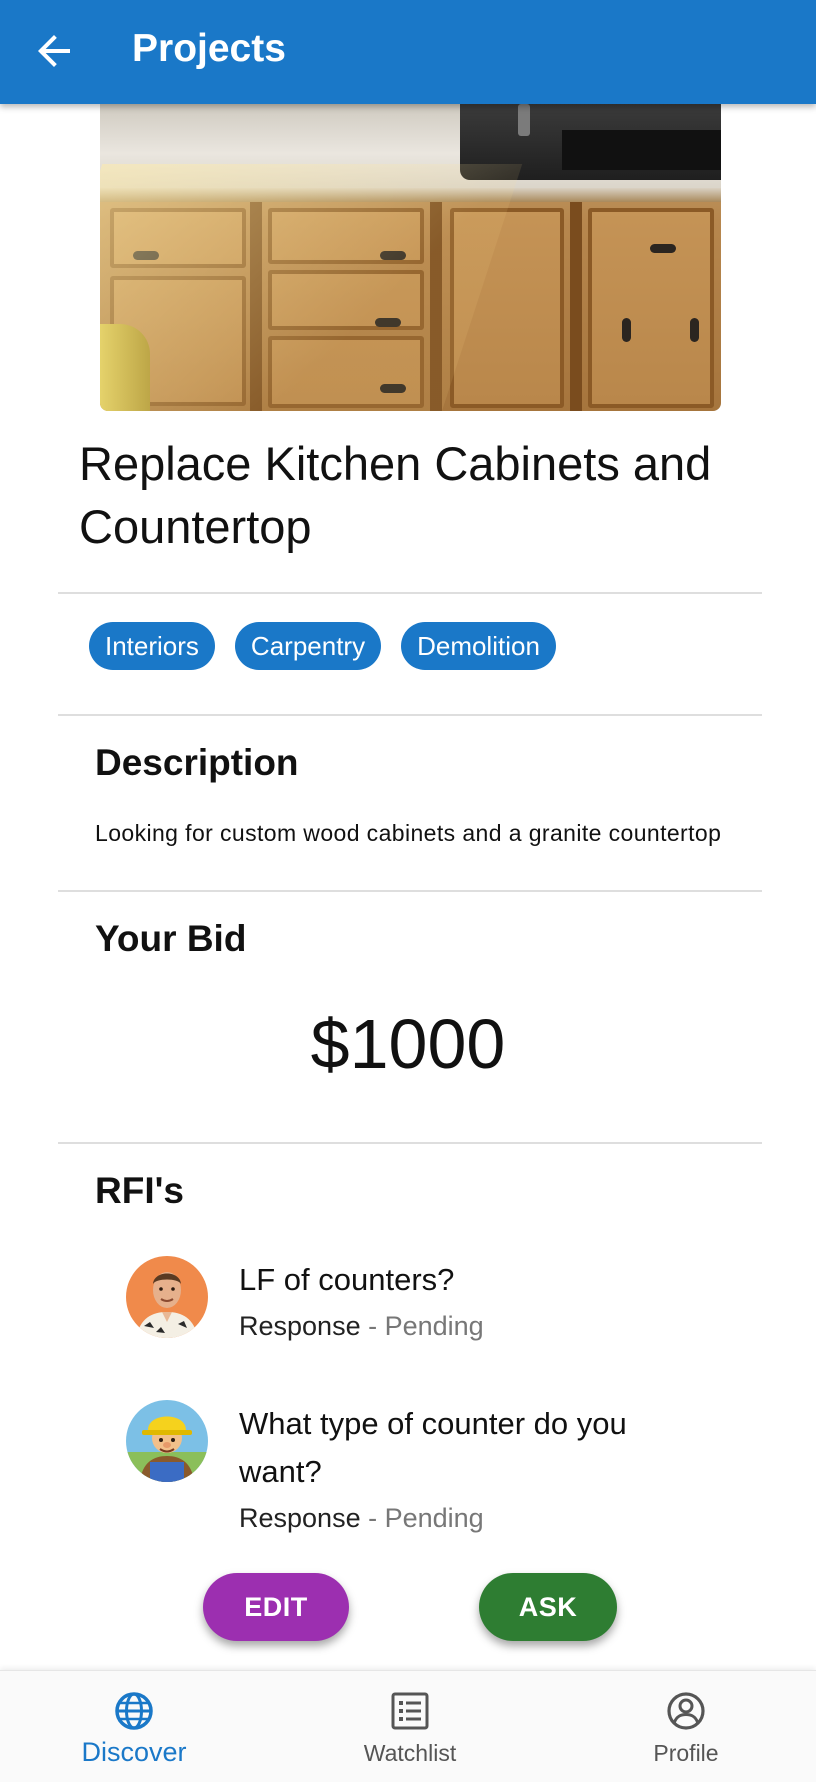  I want to click on rfi-question: LF of counters?, so click(347, 1279).